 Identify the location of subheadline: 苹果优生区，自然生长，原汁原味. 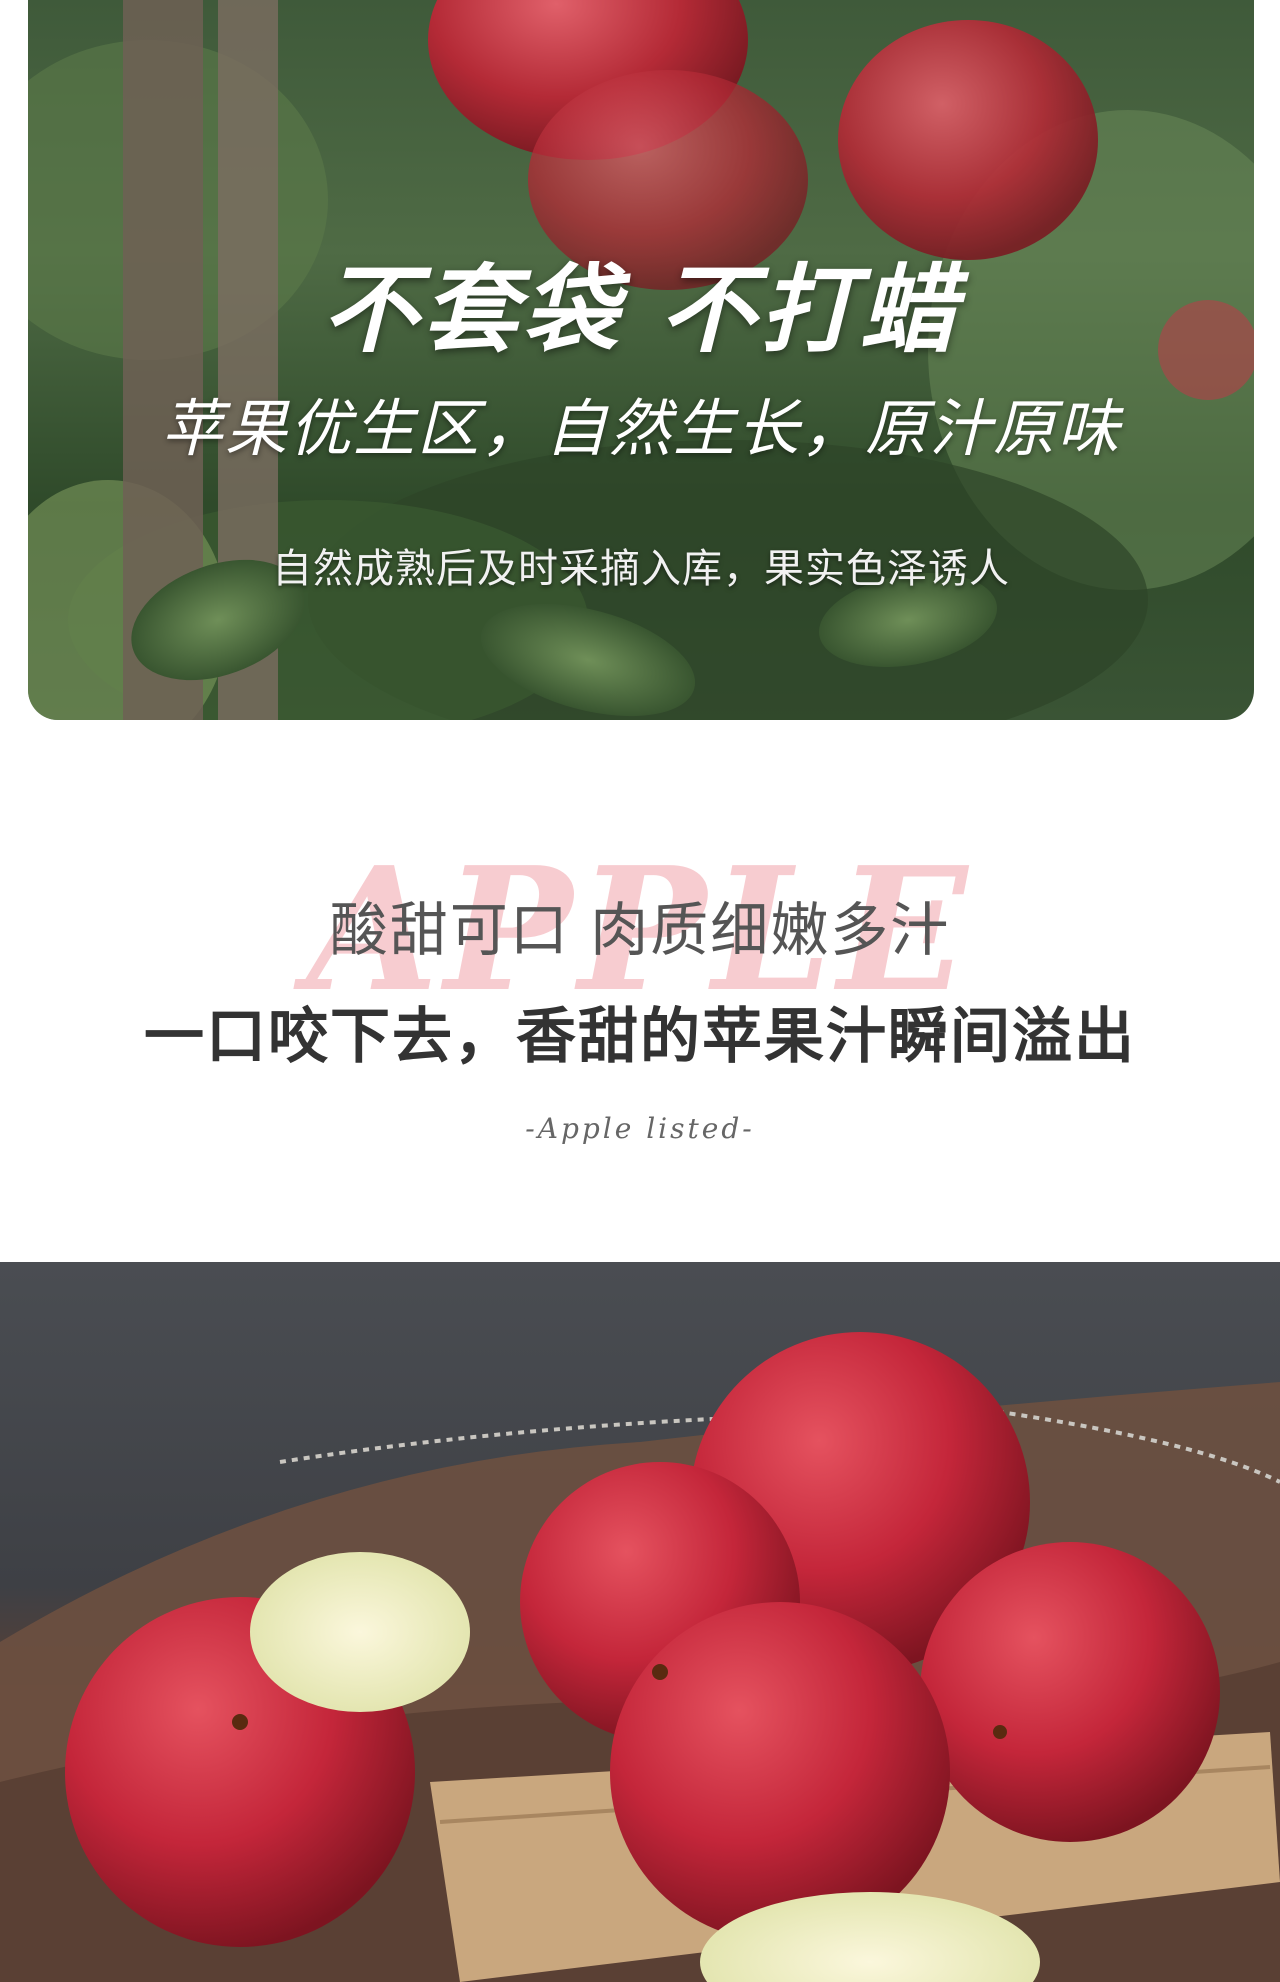
(640, 428).